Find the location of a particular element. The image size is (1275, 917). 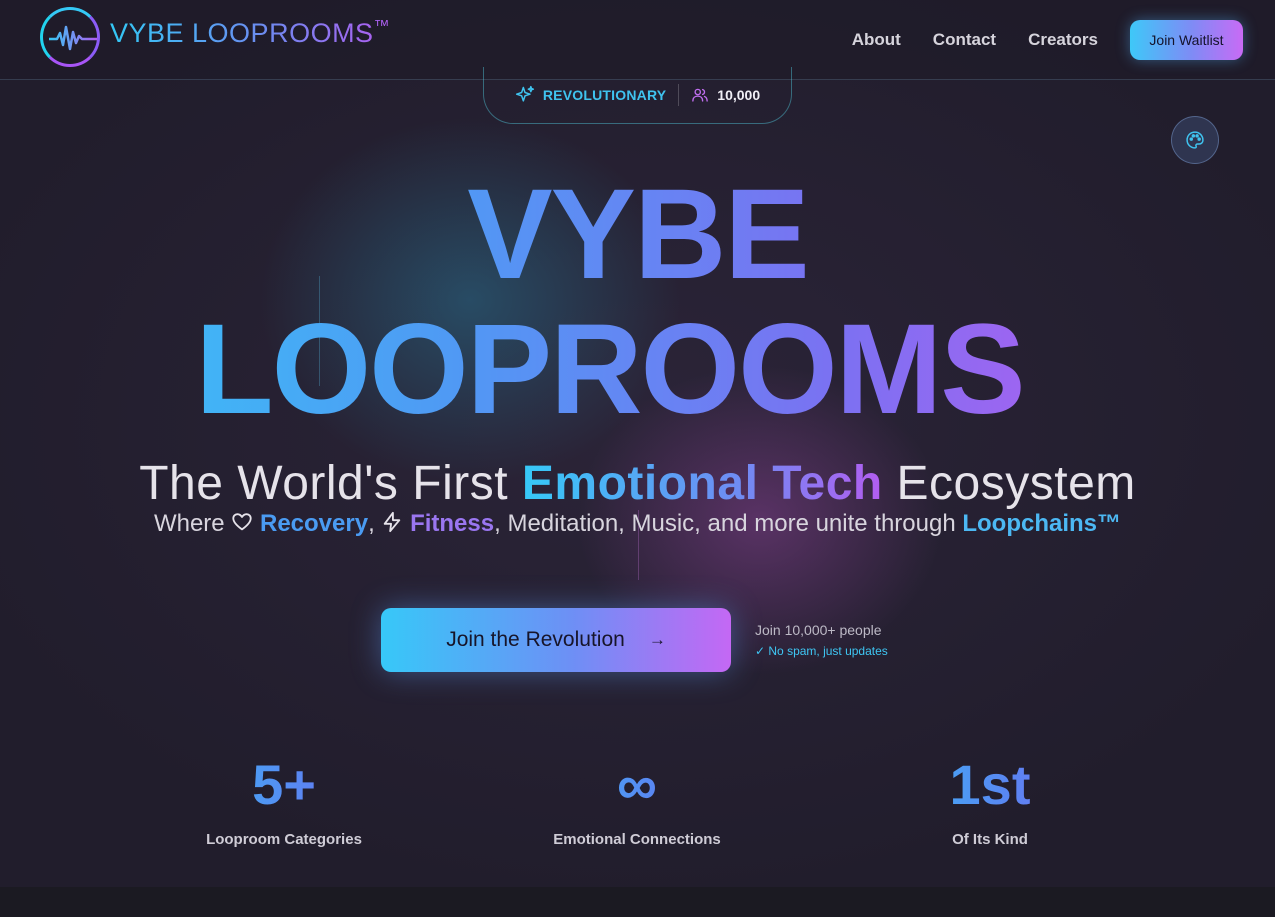

stat-categories: 5+ Looproom Categories is located at coordinates (284, 802).